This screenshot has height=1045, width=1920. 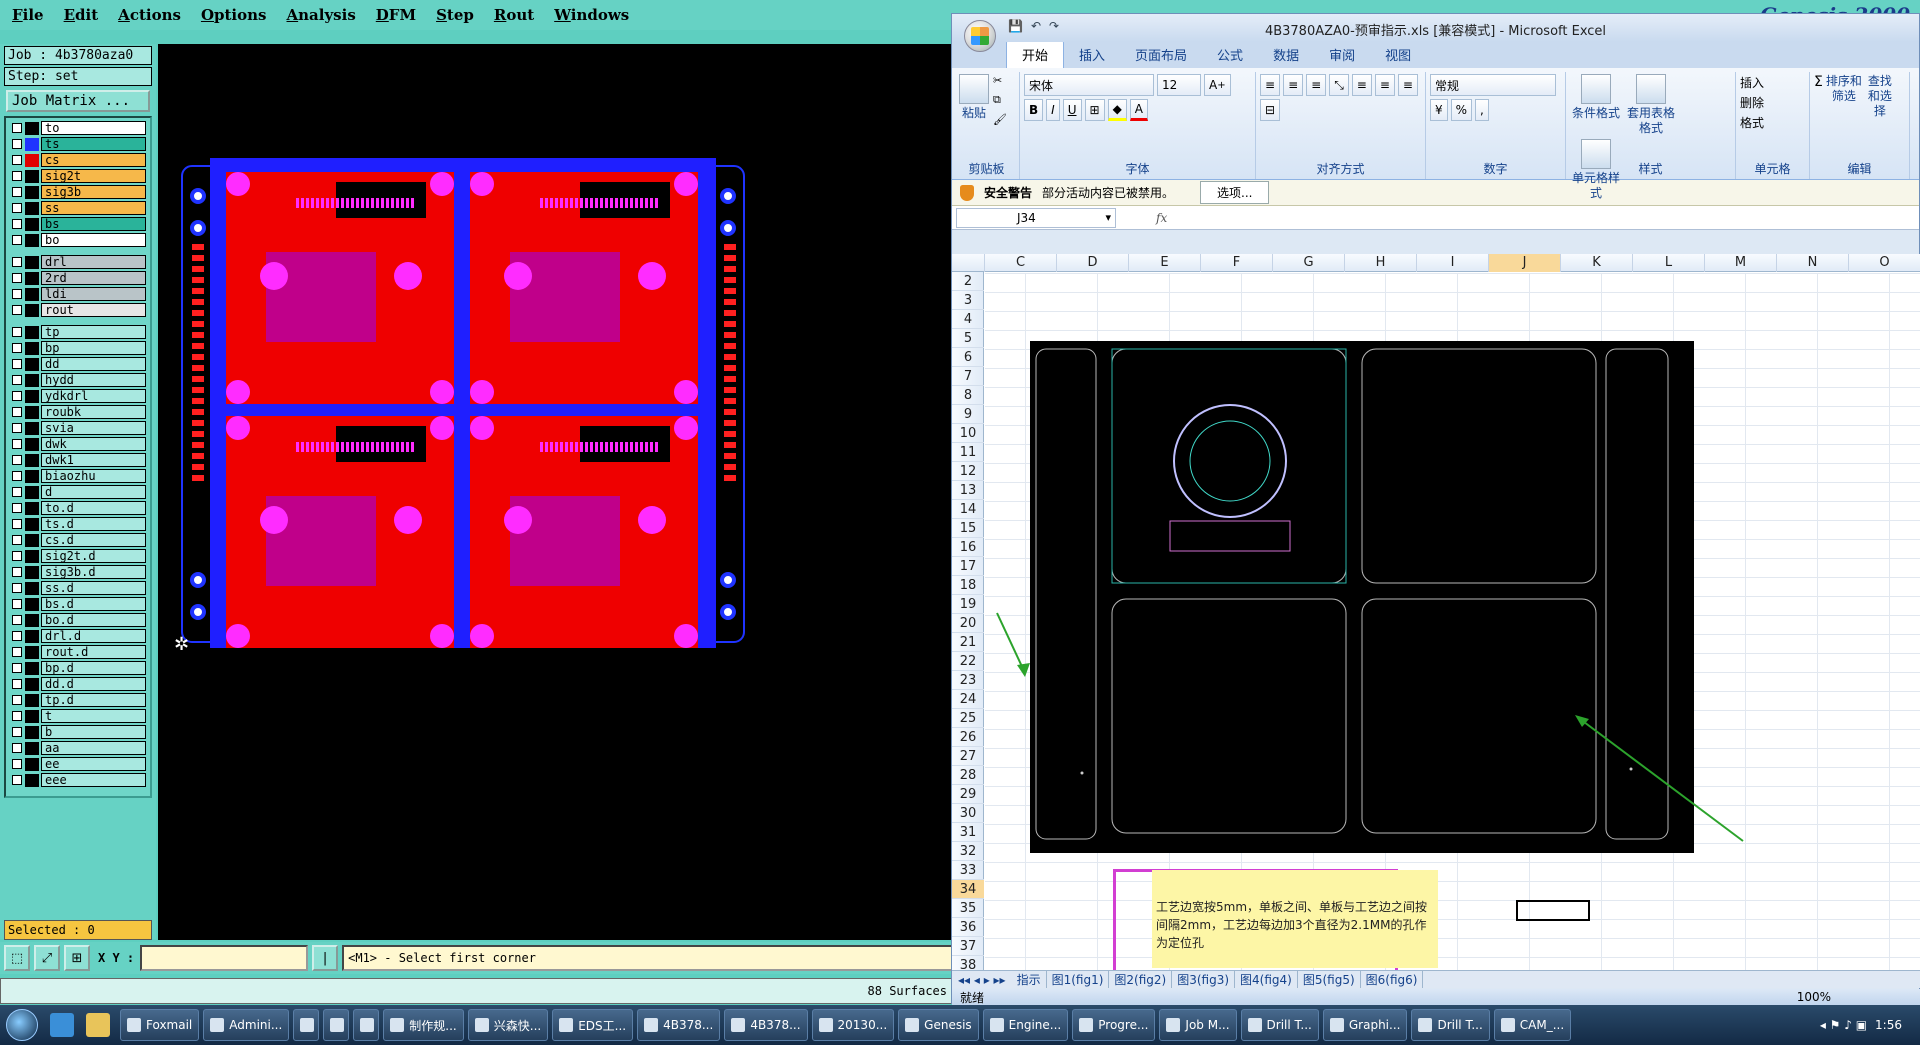 I want to click on delete-cells-button: 删除, so click(x=1752, y=102).